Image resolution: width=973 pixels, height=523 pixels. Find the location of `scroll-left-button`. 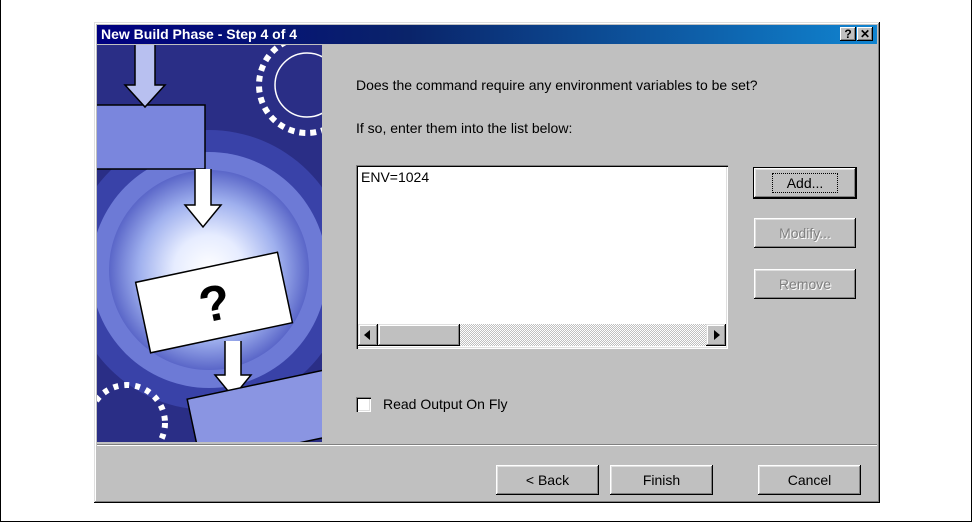

scroll-left-button is located at coordinates (368, 335).